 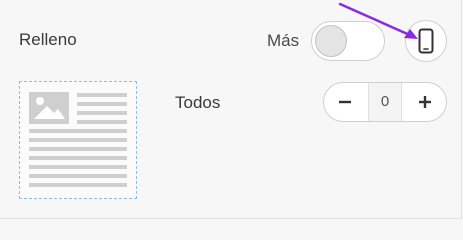 I want to click on all-sides-label: Todos, so click(x=198, y=102).